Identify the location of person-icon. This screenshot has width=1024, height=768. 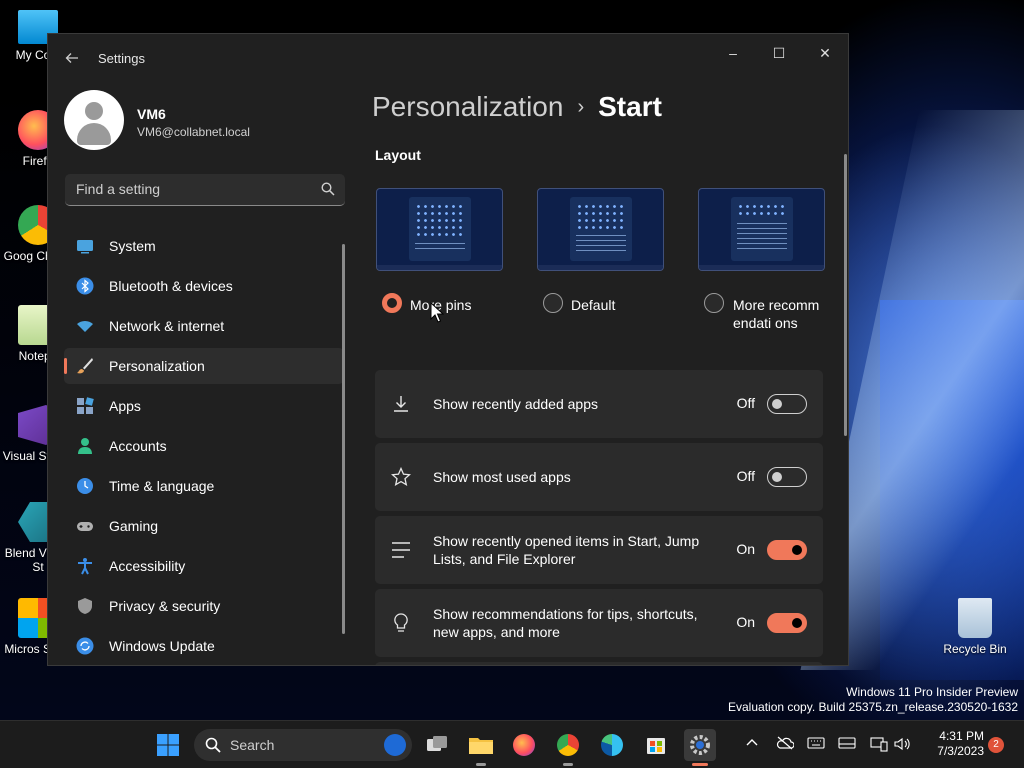
(85, 446).